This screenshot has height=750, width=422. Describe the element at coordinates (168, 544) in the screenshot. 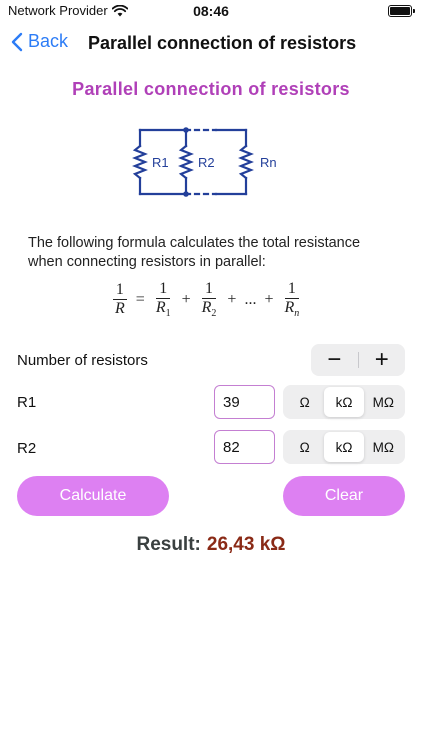

I see `result-label: Result:` at that location.